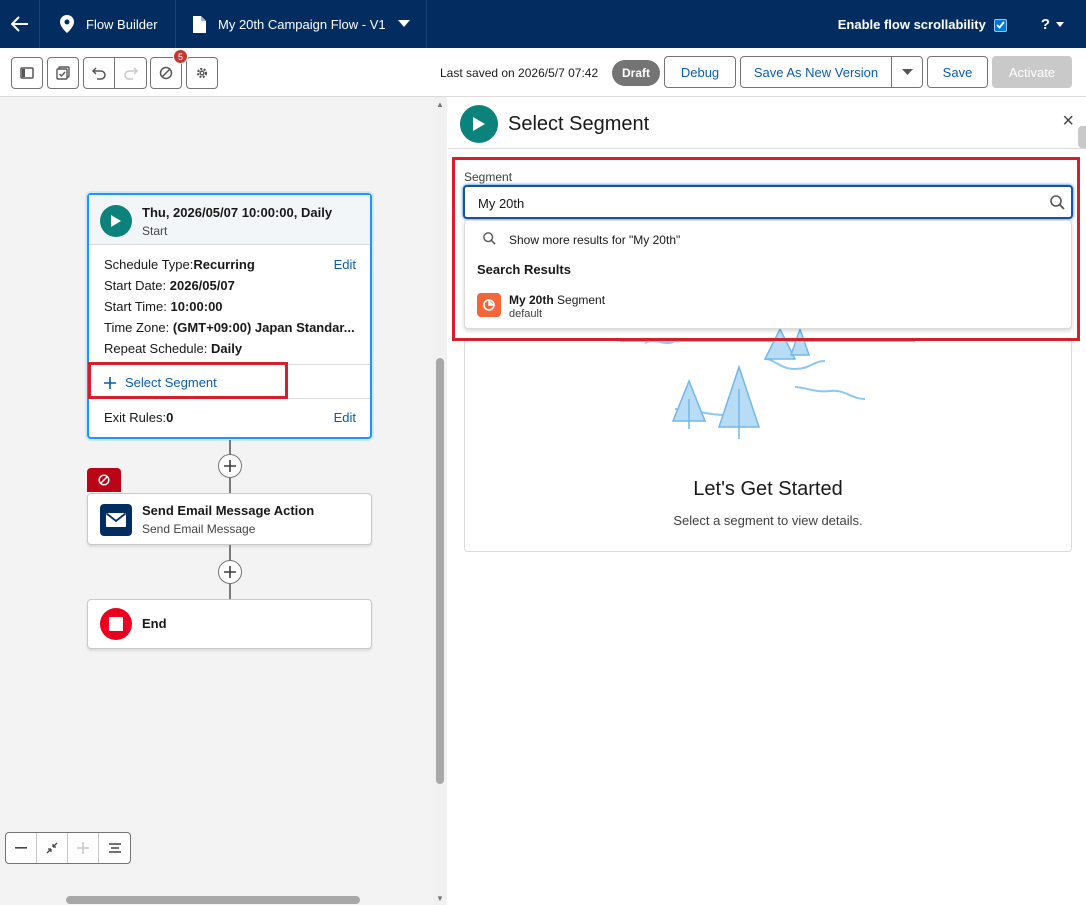 This screenshot has height=905, width=1086. I want to click on send-email-title: Send Email Message Action, so click(228, 510).